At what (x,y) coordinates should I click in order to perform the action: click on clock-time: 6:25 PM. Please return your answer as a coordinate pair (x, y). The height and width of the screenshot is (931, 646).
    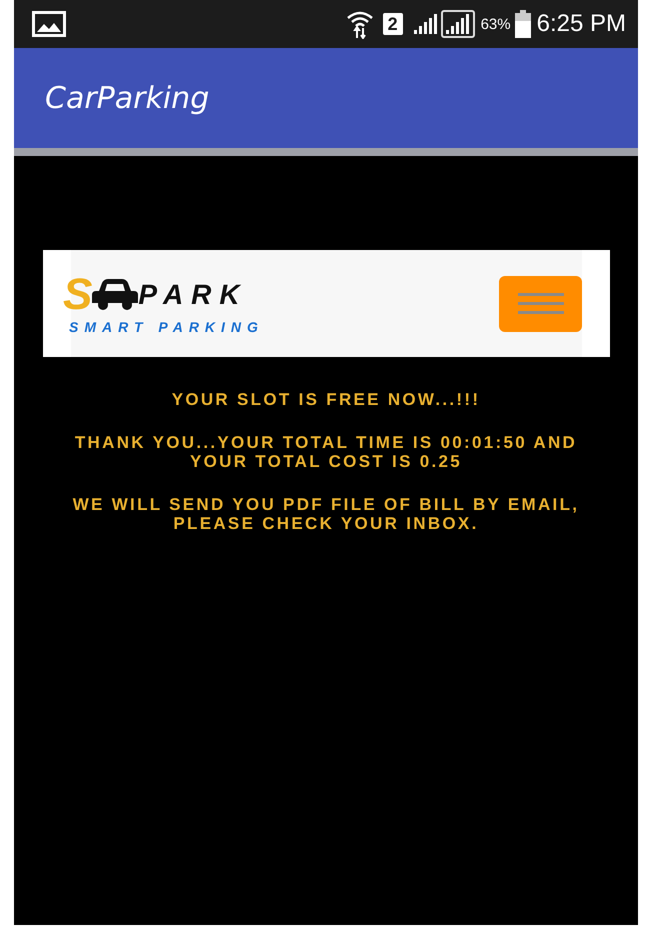
    Looking at the image, I should click on (581, 24).